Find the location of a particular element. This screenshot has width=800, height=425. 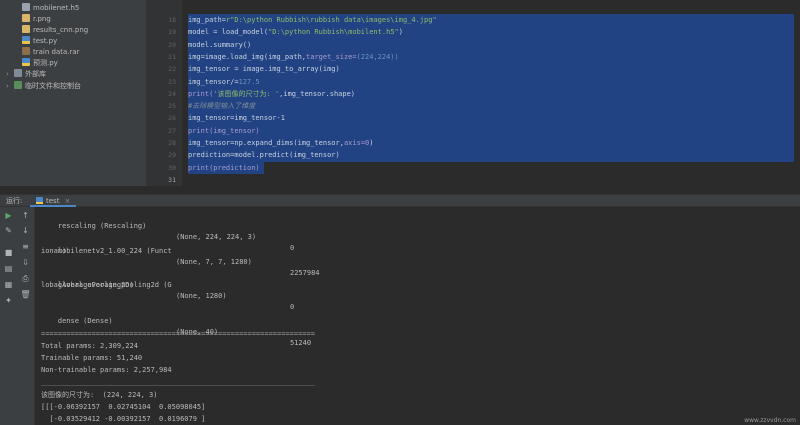

line-number: 20 is located at coordinates (172, 44).